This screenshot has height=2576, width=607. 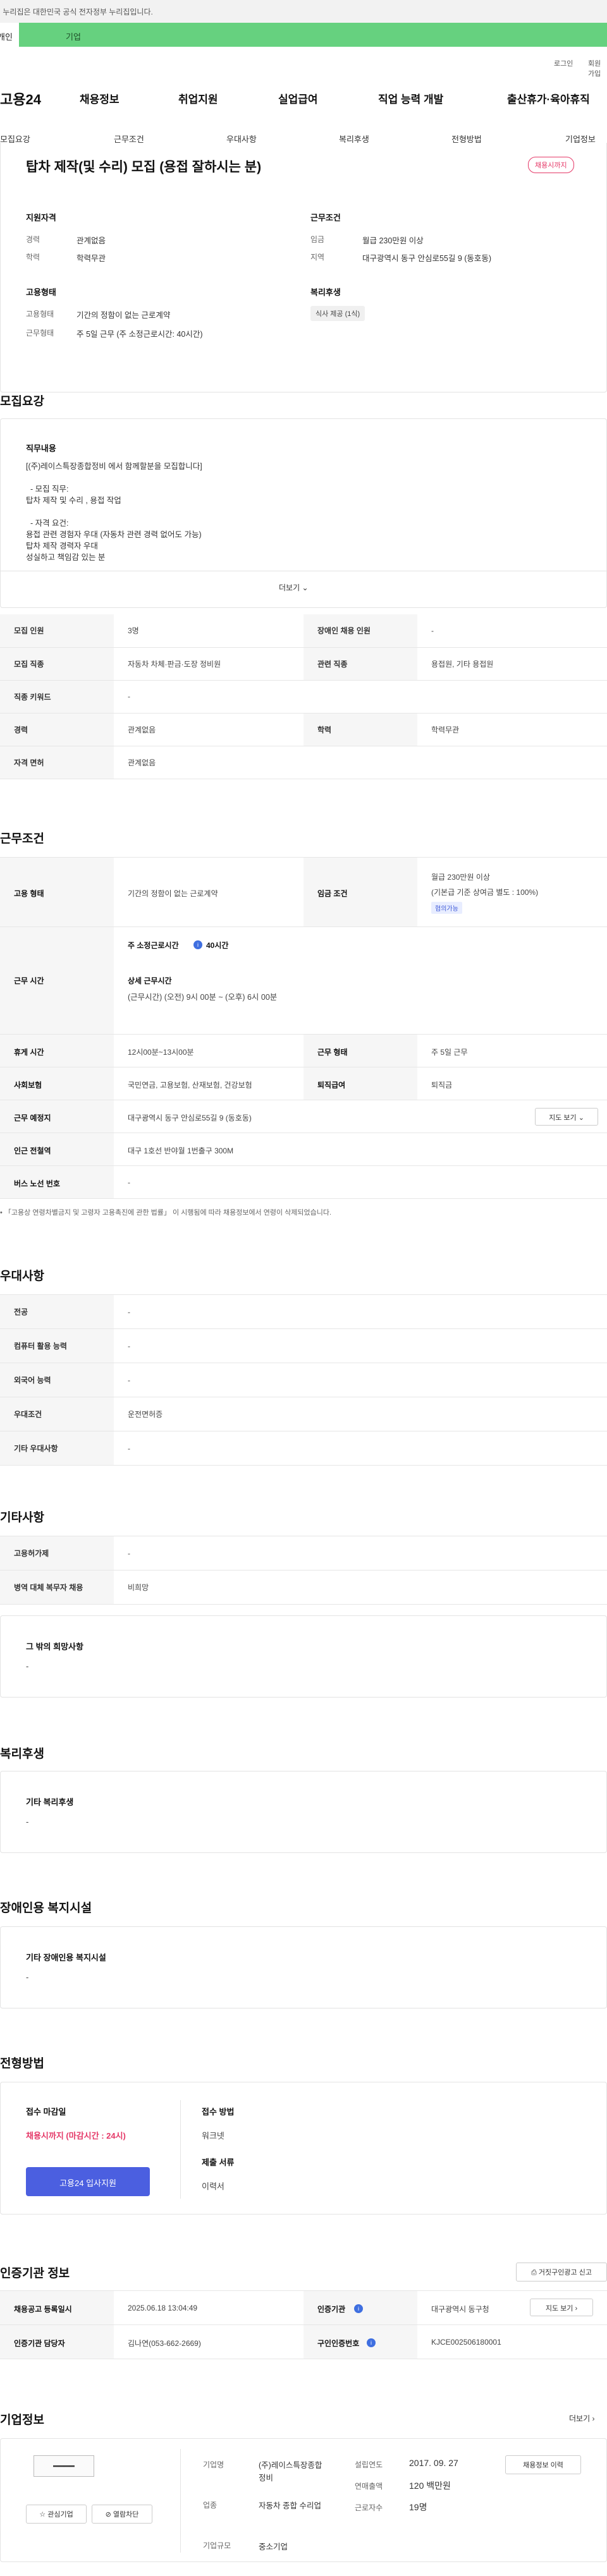 What do you see at coordinates (74, 36) in the screenshot?
I see `tab-company: 기업` at bounding box center [74, 36].